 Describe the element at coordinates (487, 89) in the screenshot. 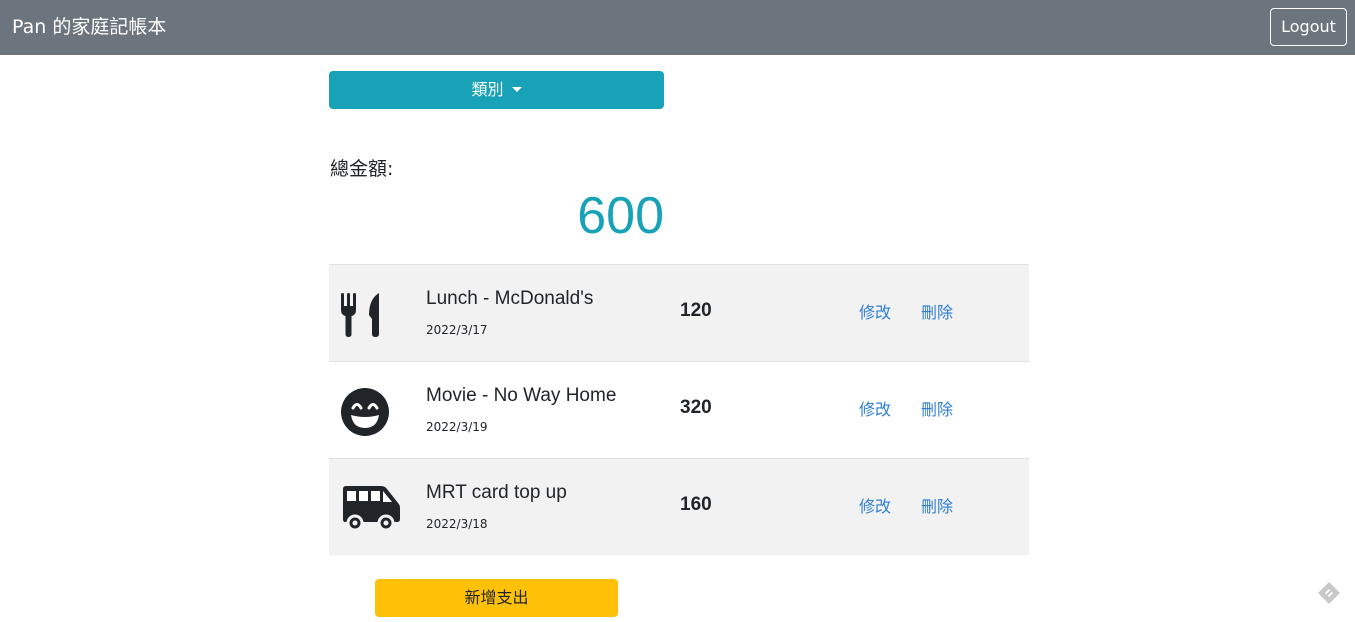

I see `category-dropdown-label: 類別` at that location.